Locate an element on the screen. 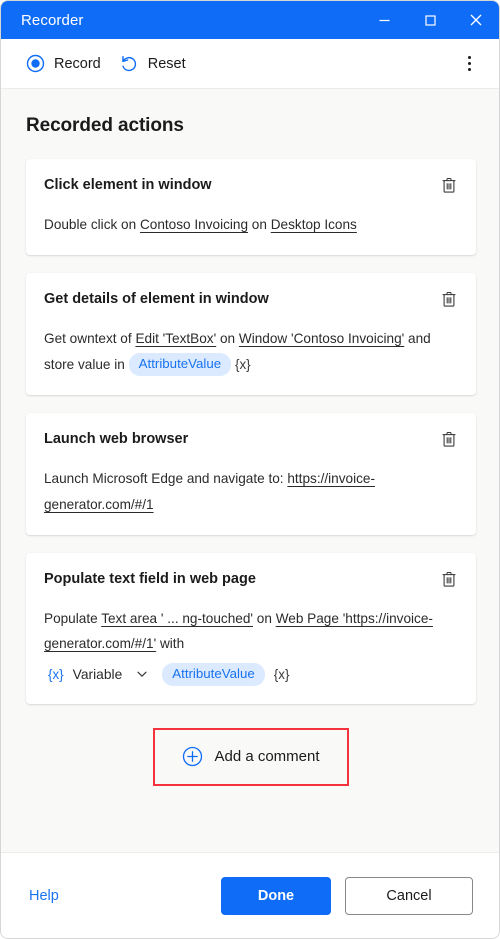  window-controls is located at coordinates (430, 20).